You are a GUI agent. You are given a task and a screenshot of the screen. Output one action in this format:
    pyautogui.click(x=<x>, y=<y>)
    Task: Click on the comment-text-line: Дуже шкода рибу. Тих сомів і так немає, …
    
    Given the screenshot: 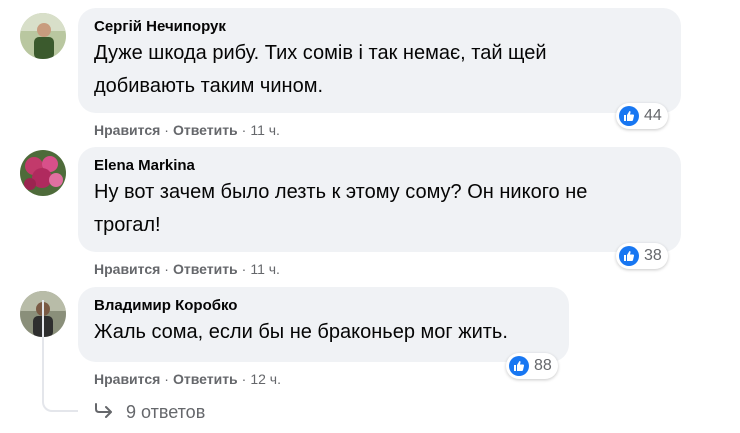 What is the action you would take?
    pyautogui.click(x=320, y=53)
    